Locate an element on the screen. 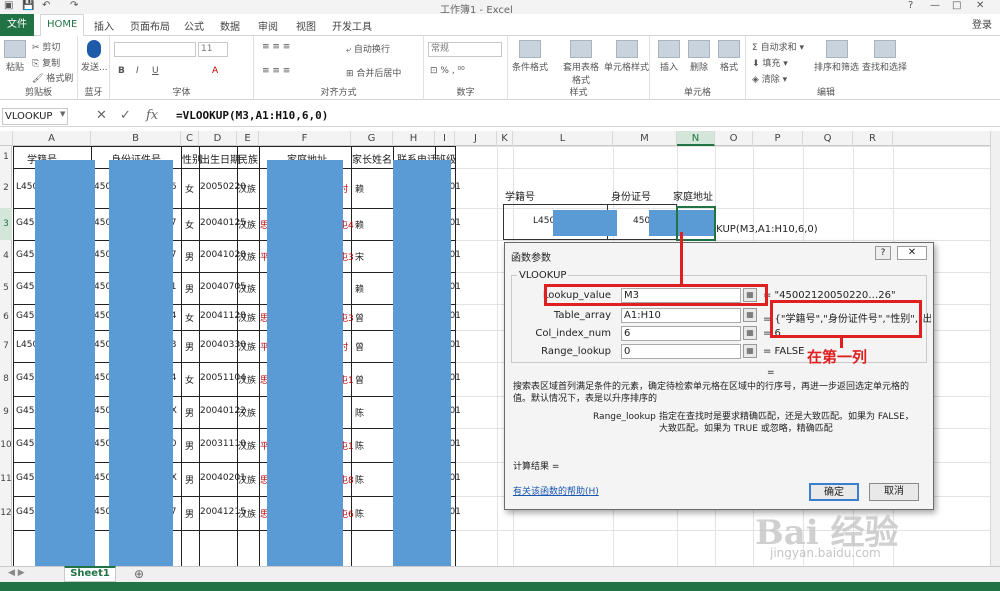 The width and height of the screenshot is (1000, 591). row-header-8: 8 is located at coordinates (6, 379).